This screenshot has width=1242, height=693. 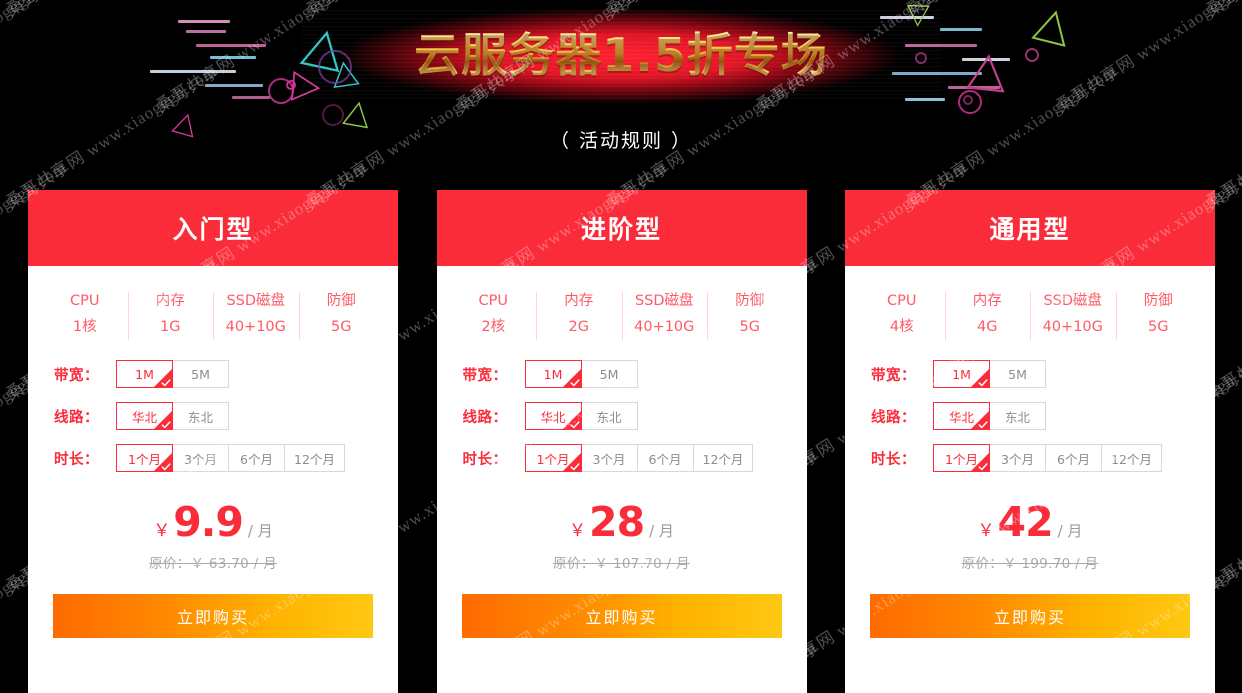 I want to click on spec-value: 1G, so click(x=170, y=327).